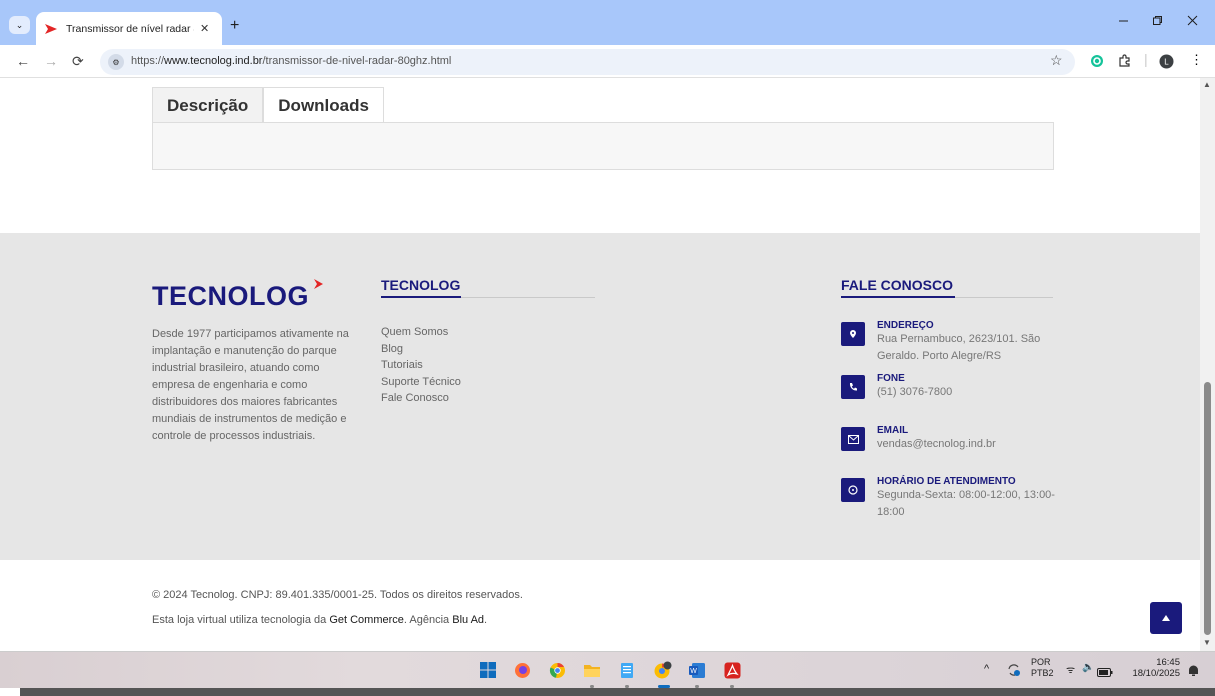 The height and width of the screenshot is (696, 1215). I want to click on footer-links-heading: TECNOLOG, so click(421, 285).